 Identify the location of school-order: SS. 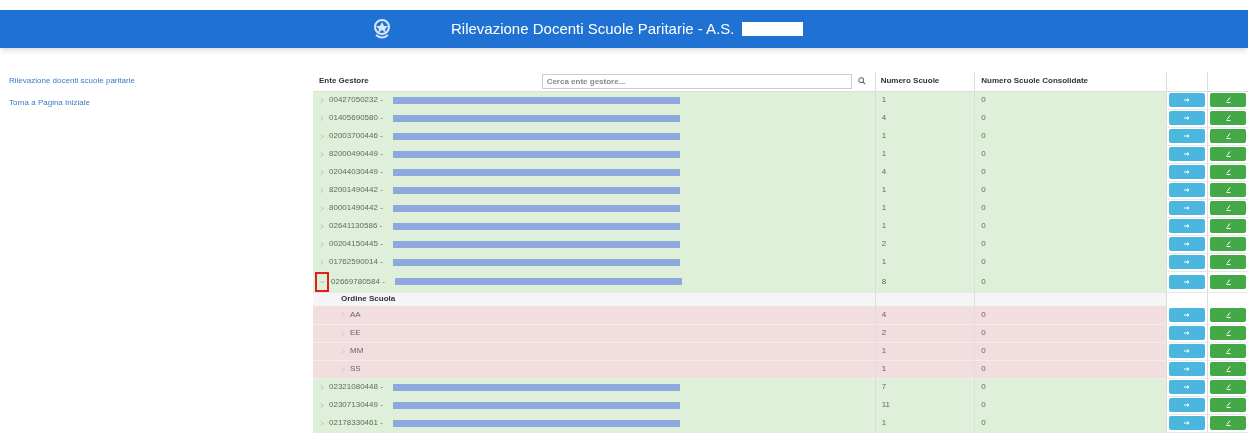
(355, 369).